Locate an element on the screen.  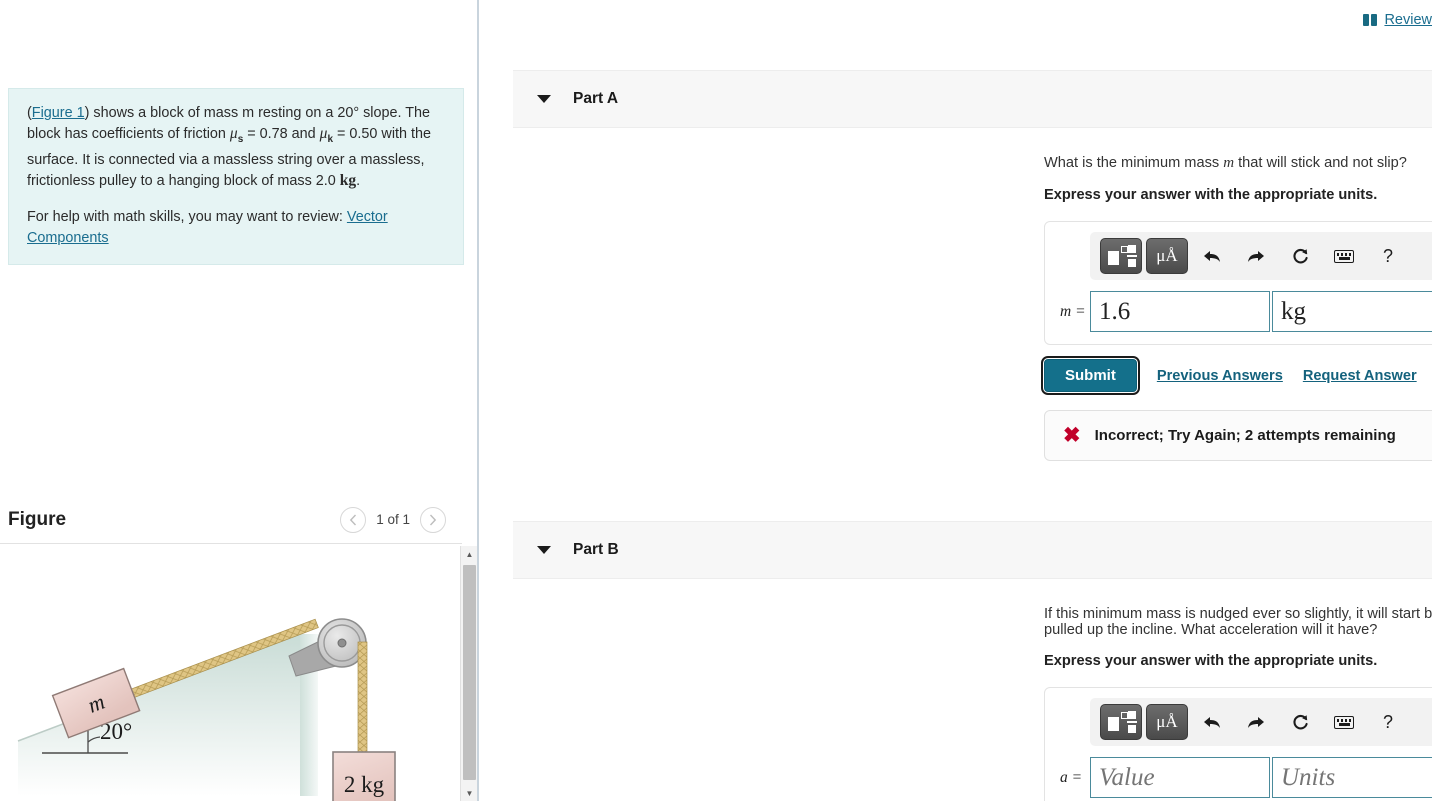
review-bar: Review is located at coordinates (1397, 20).